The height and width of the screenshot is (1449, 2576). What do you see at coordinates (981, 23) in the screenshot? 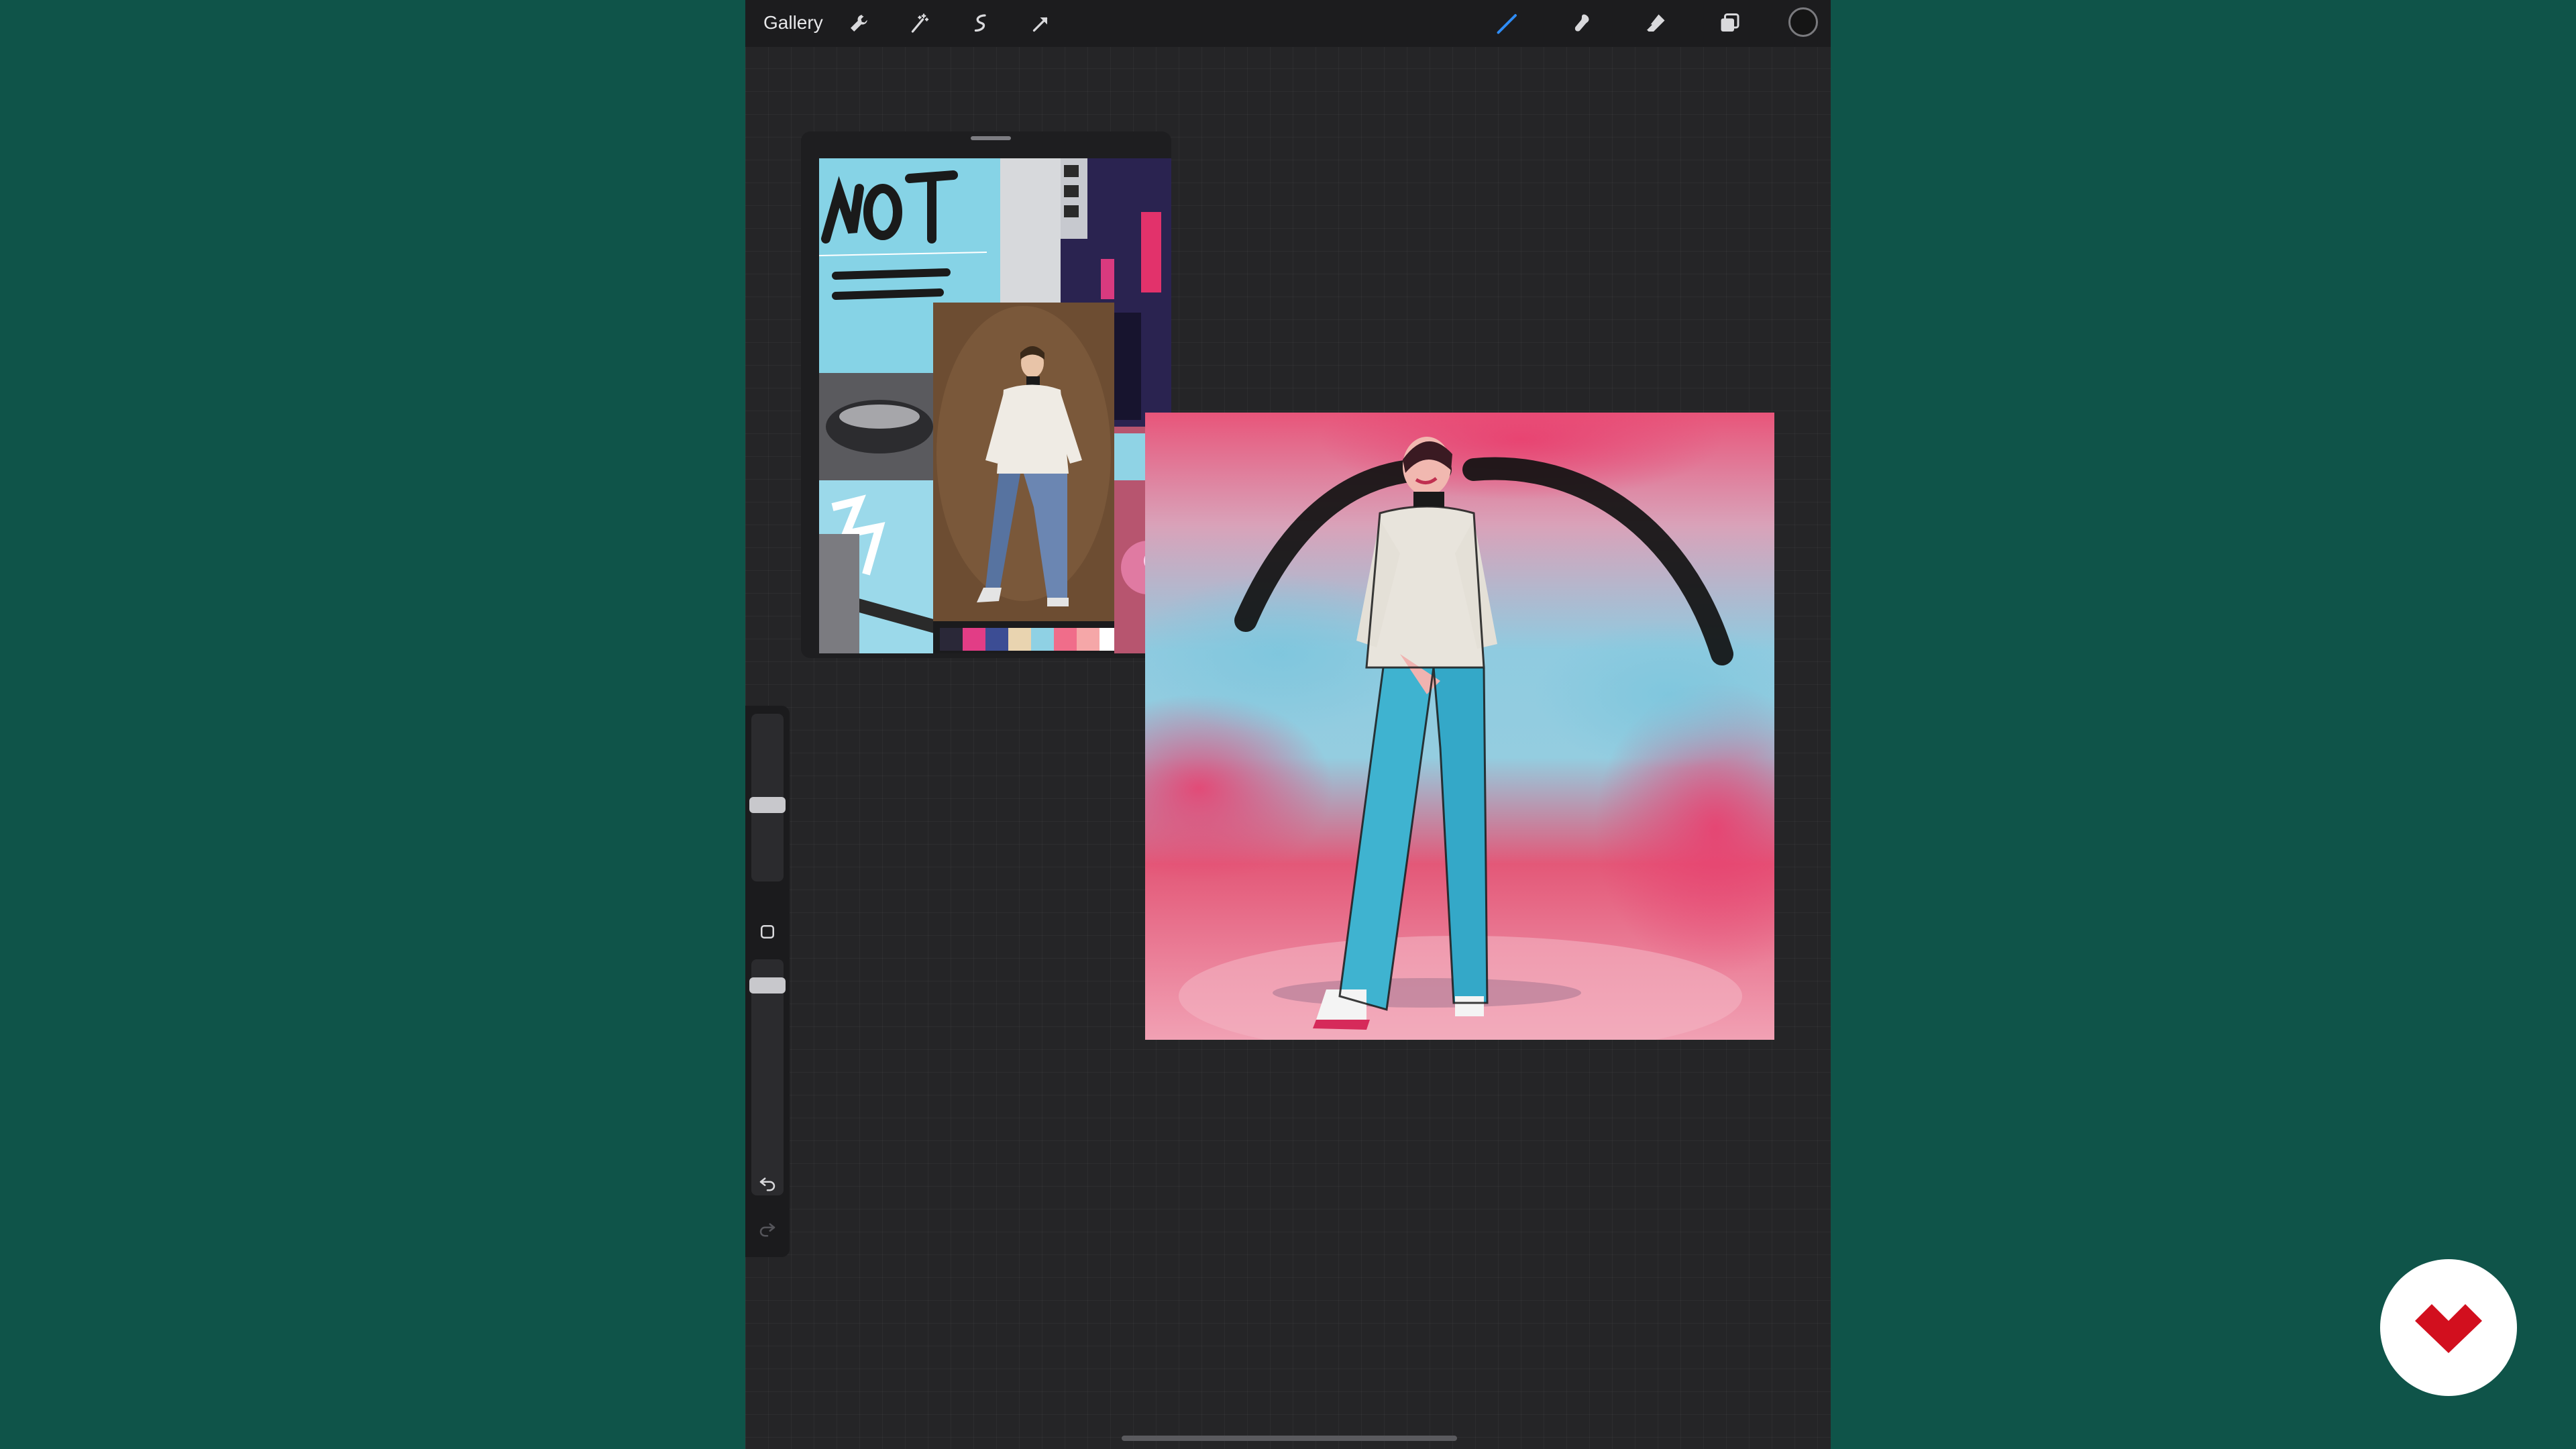
I see `selection-icon` at bounding box center [981, 23].